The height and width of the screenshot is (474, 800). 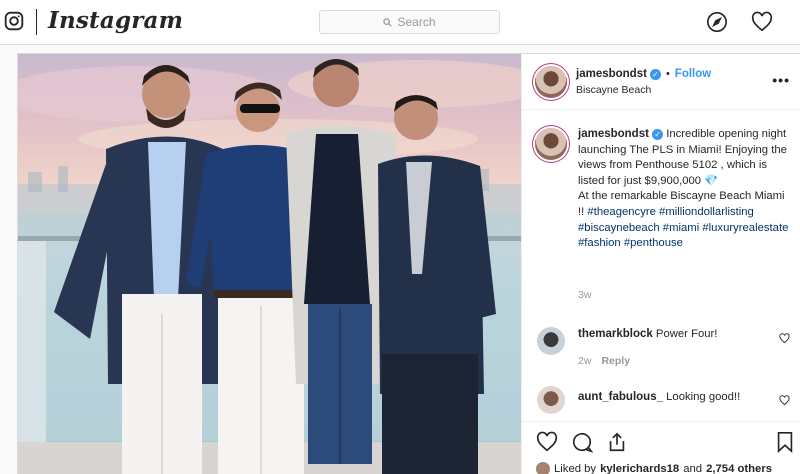 I want to click on search-input: Search, so click(x=409, y=22).